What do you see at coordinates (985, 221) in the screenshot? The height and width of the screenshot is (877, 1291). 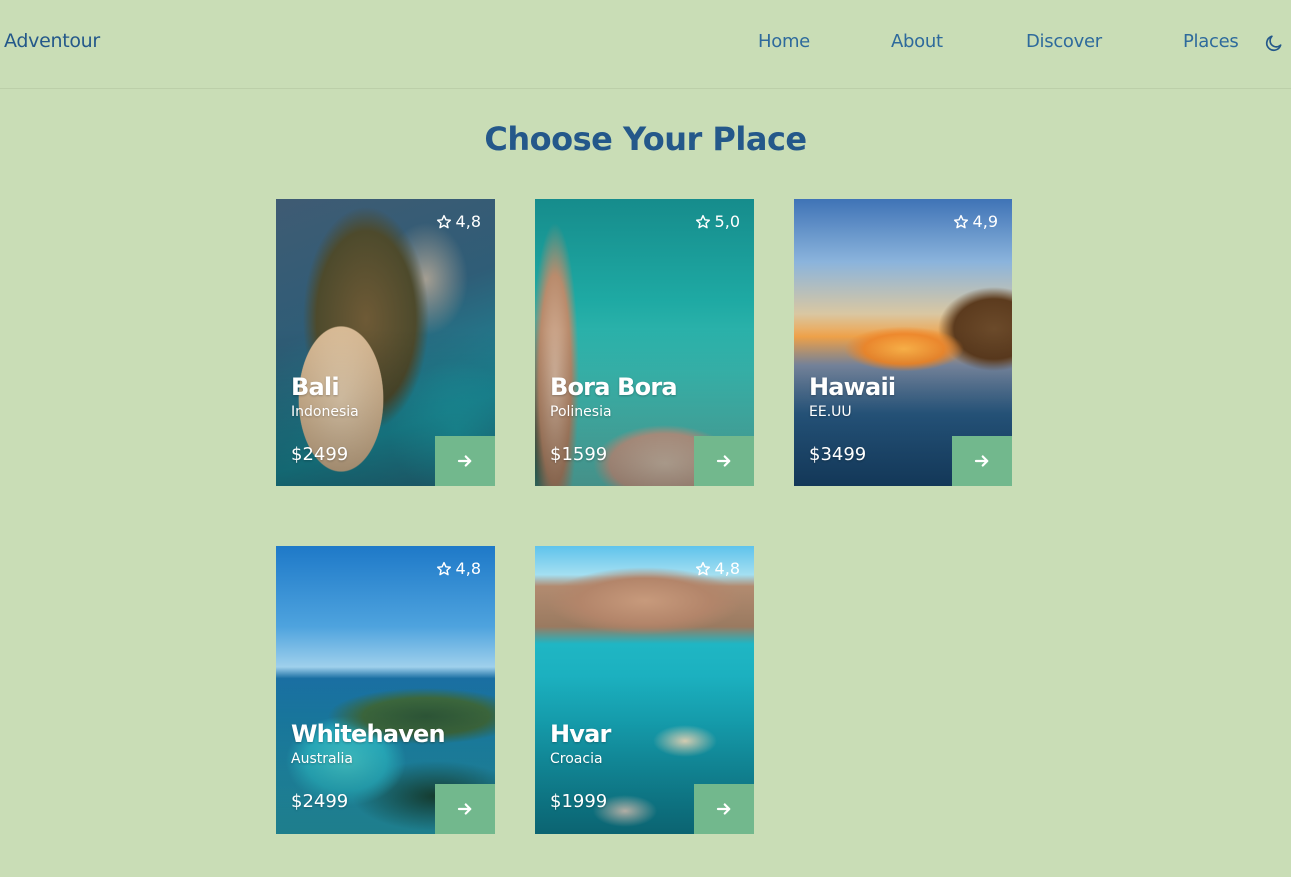 I see `rating-value: 4,9` at bounding box center [985, 221].